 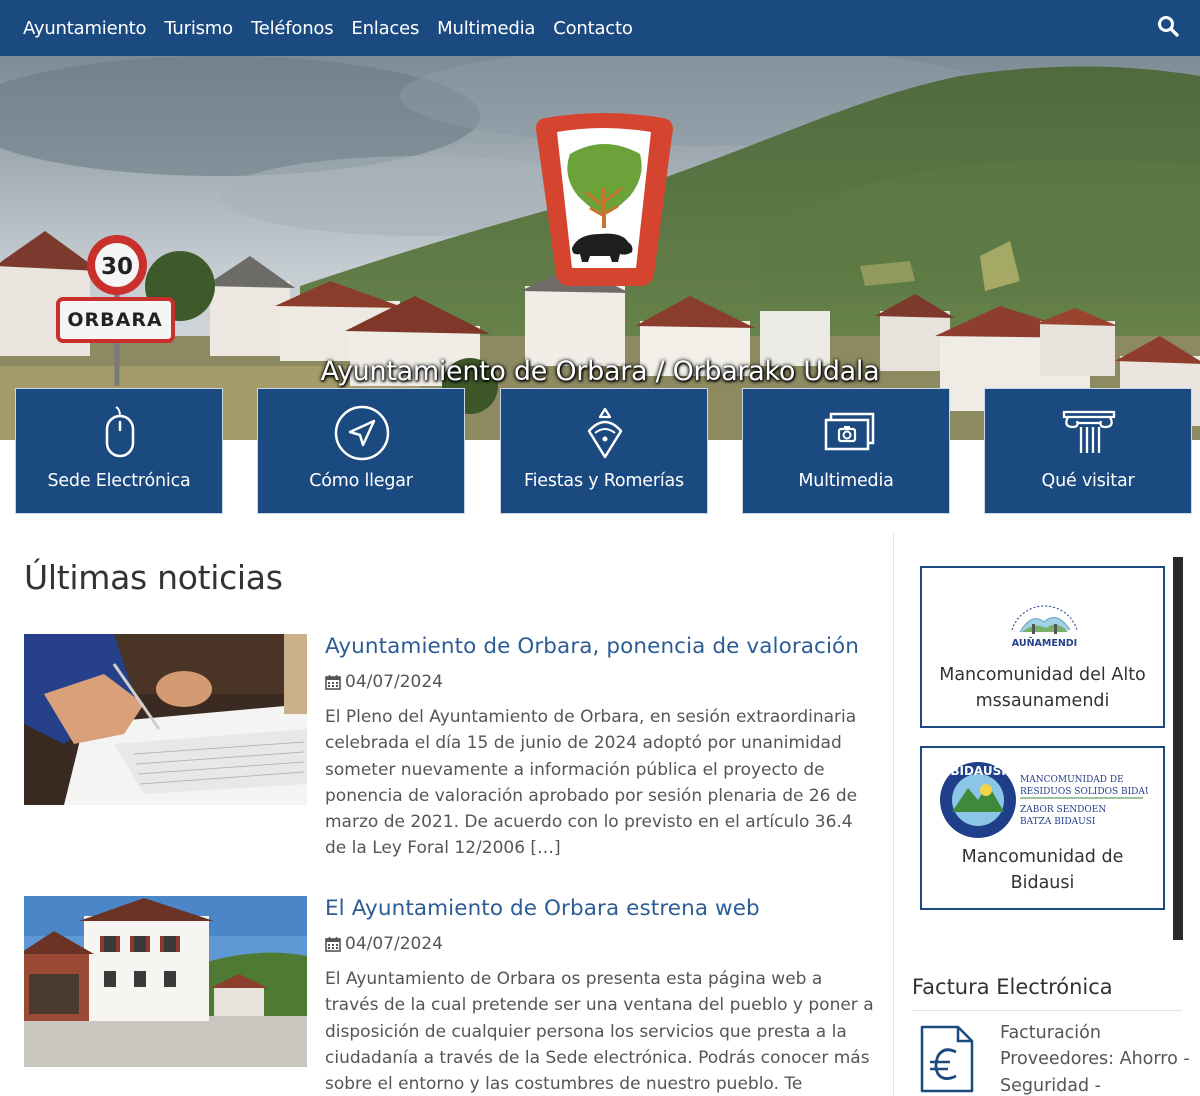 What do you see at coordinates (893, 814) in the screenshot?
I see `column-divider` at bounding box center [893, 814].